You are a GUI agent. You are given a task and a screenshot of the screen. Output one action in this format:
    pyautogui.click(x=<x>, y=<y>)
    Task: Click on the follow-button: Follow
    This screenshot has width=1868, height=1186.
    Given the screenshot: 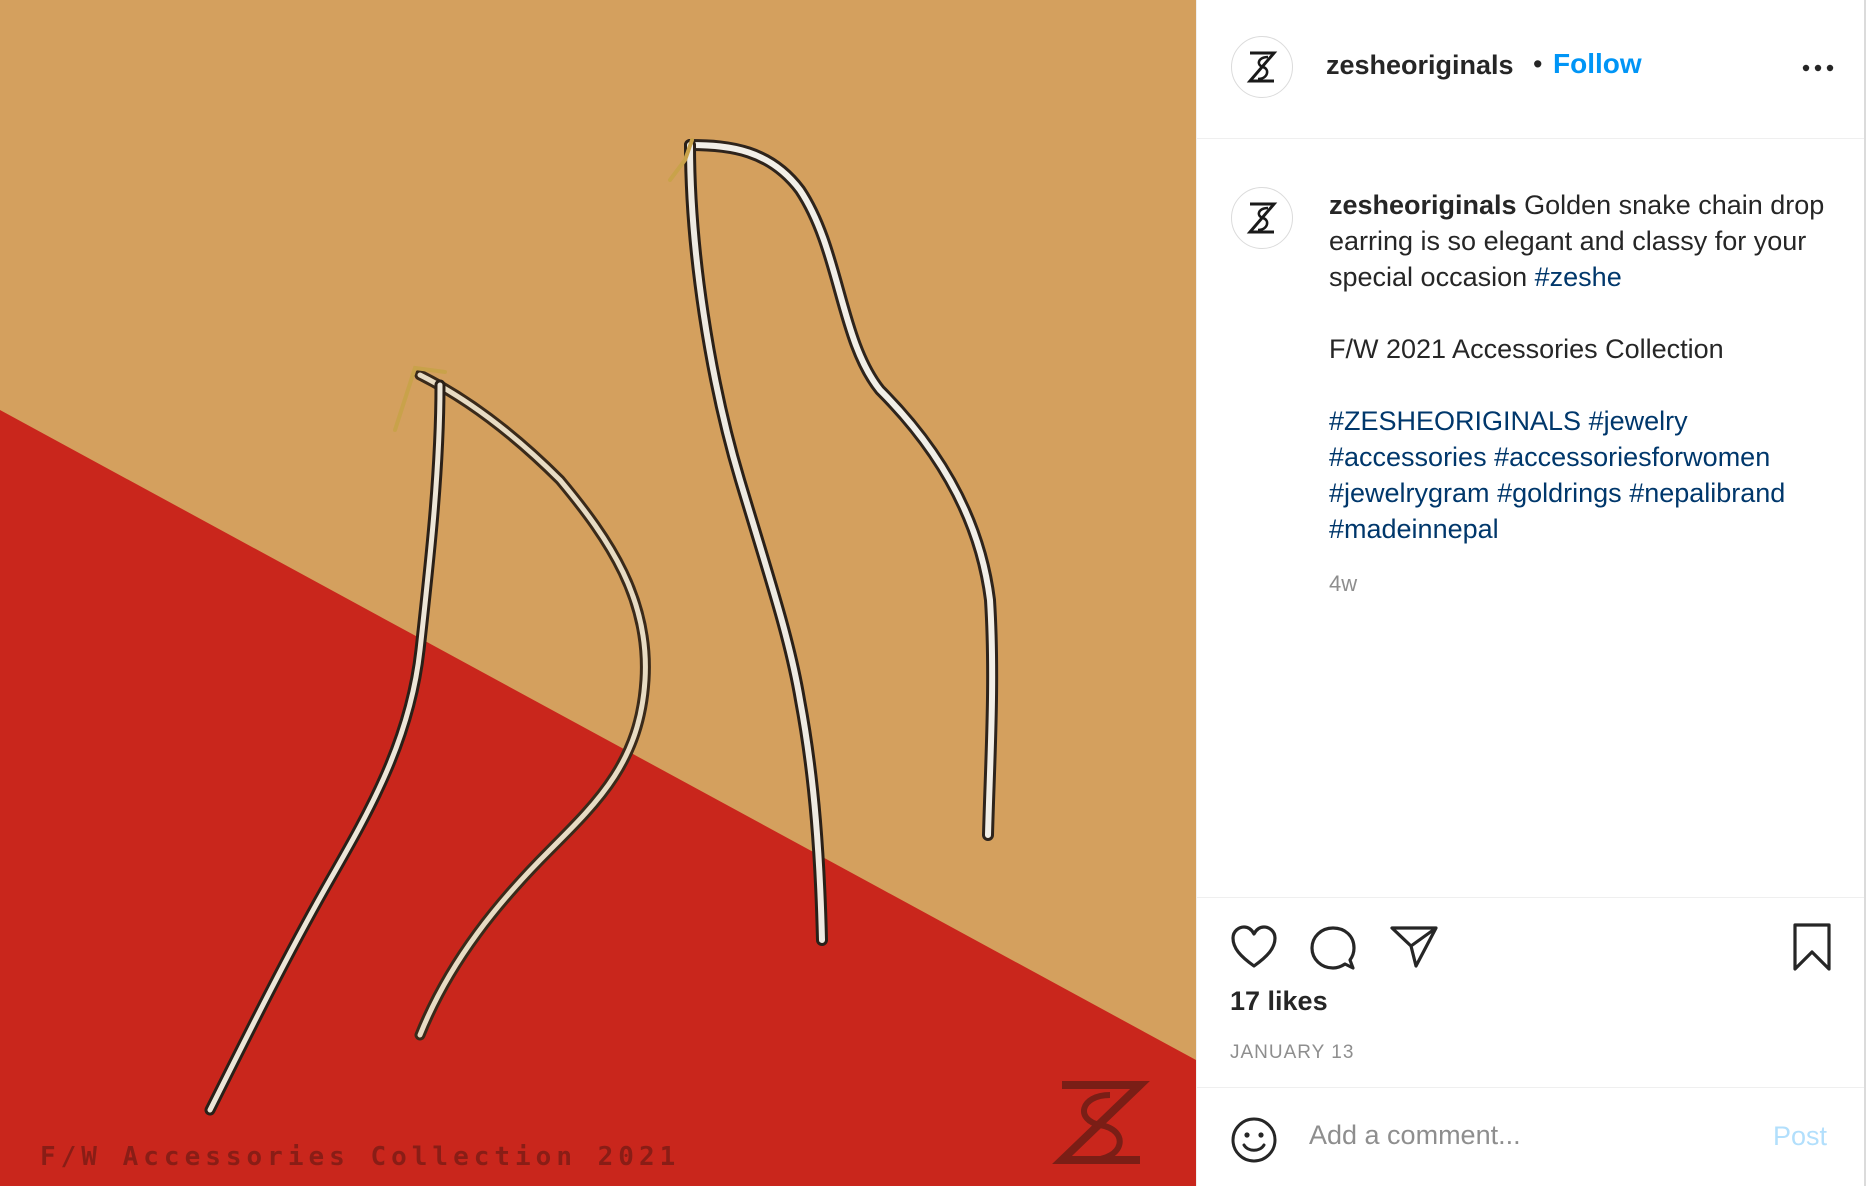 What is the action you would take?
    pyautogui.click(x=1597, y=64)
    